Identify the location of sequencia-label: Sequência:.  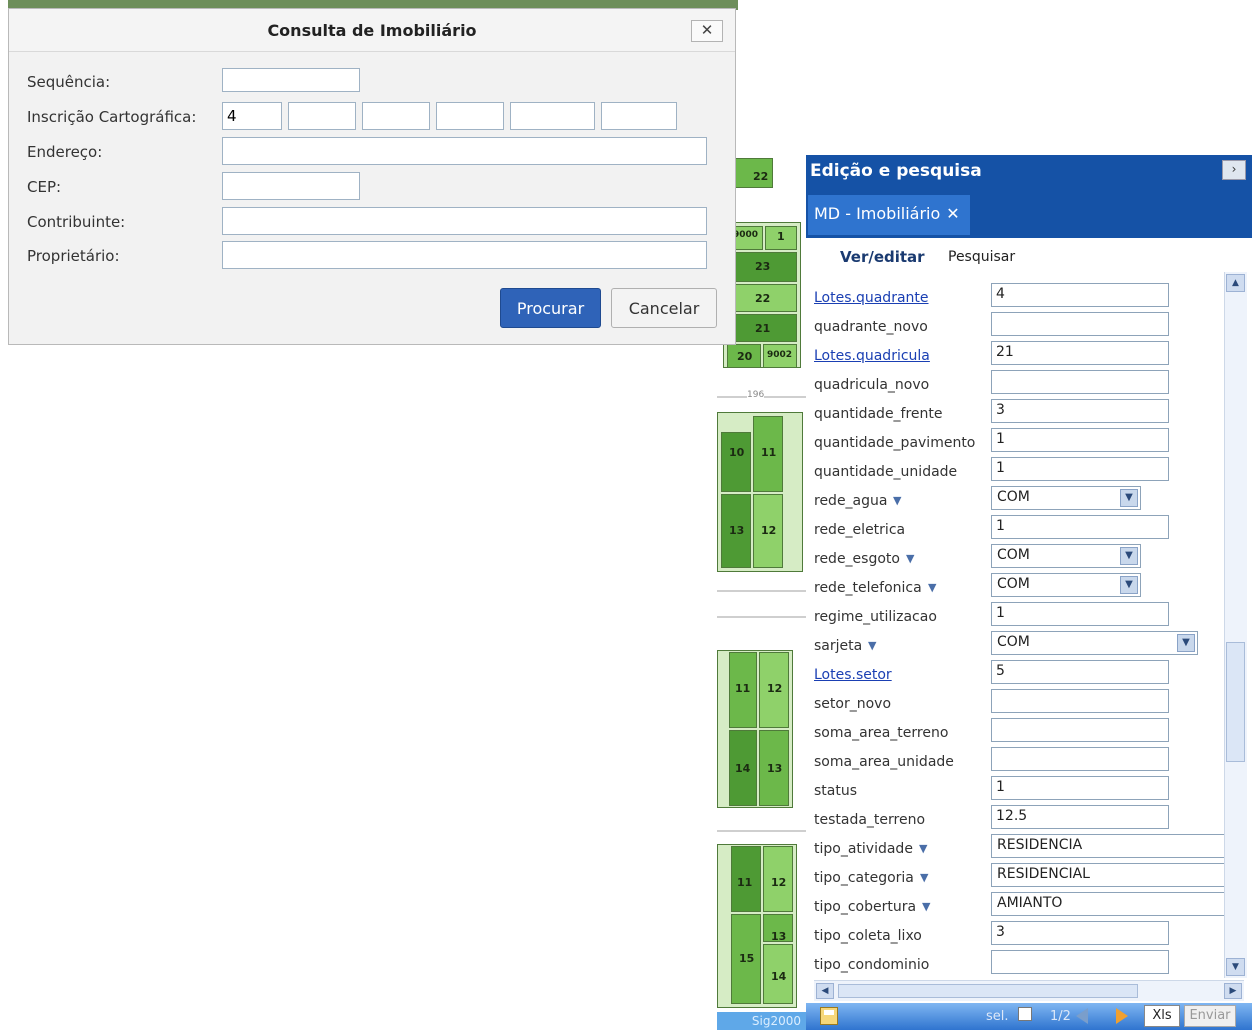
(69, 82).